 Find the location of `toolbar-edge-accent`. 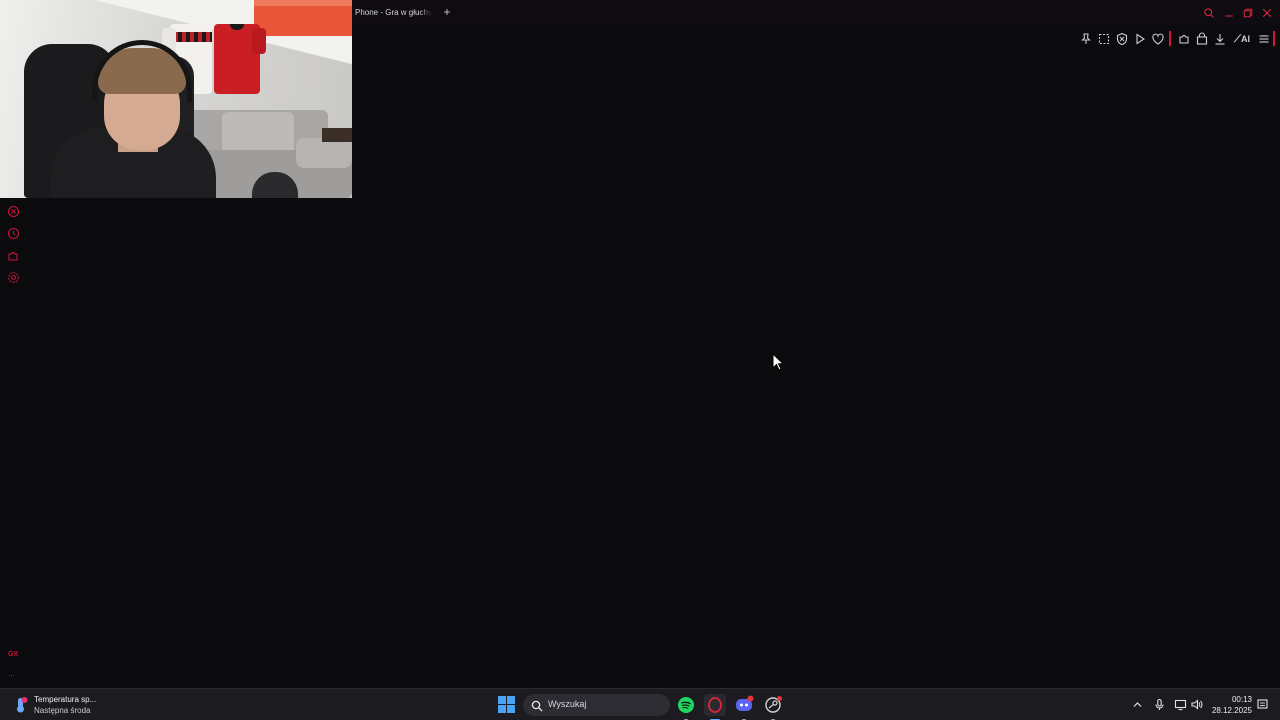

toolbar-edge-accent is located at coordinates (1274, 38).